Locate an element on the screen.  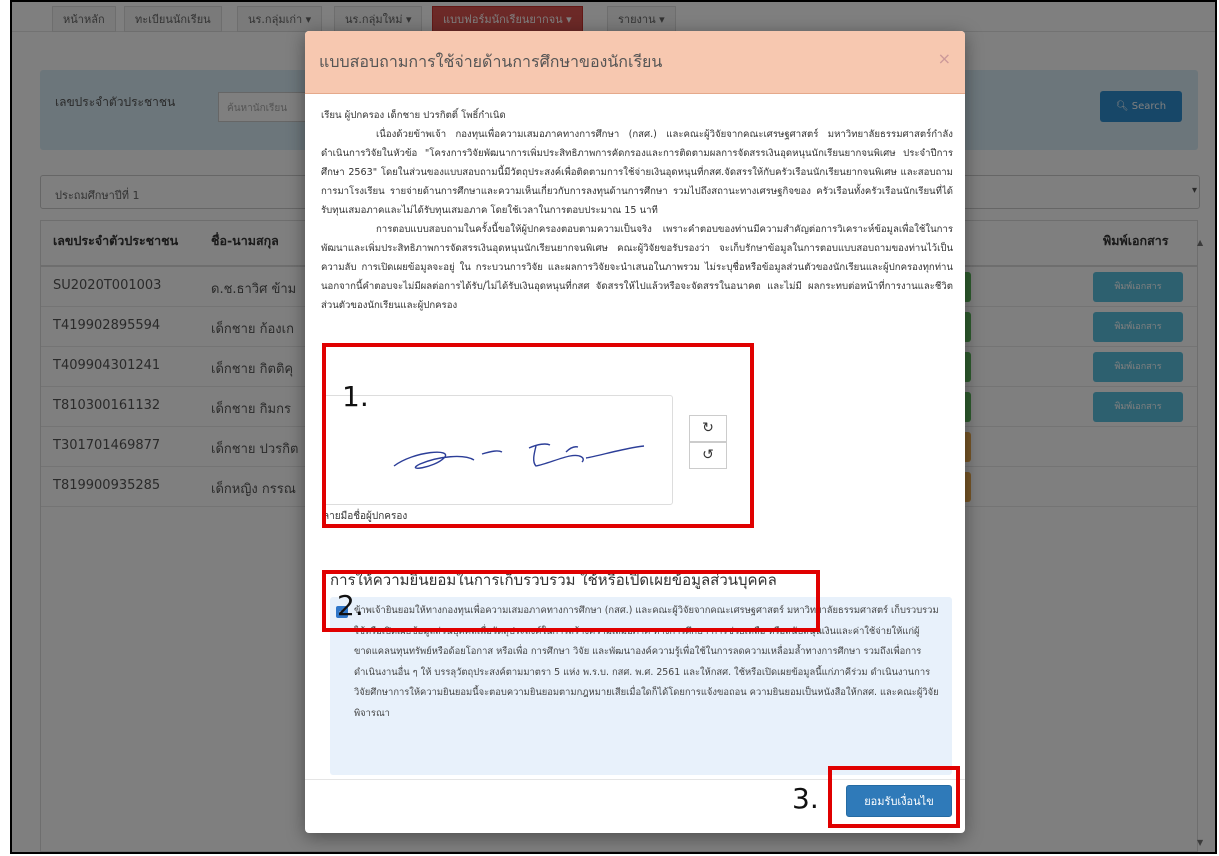
annotation-number-2: 2. is located at coordinates (350, 605).